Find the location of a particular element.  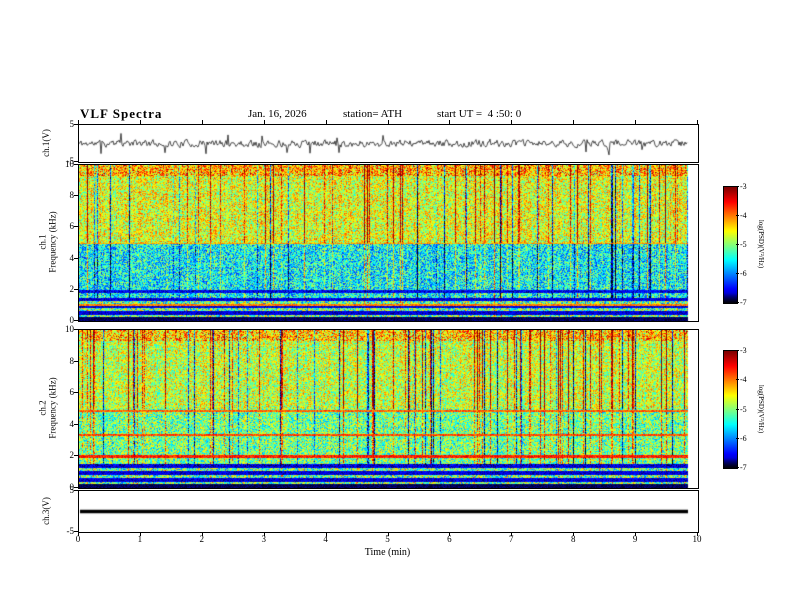

xaxis-label: Time (min) is located at coordinates (387, 552).